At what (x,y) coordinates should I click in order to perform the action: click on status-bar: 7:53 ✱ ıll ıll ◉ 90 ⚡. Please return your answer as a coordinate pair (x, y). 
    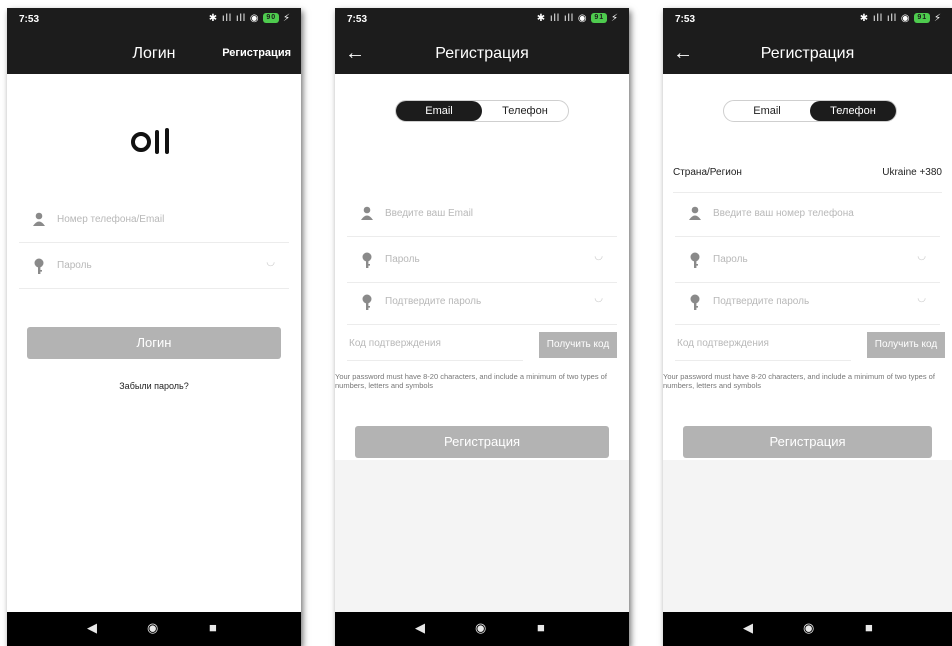
    Looking at the image, I should click on (154, 21).